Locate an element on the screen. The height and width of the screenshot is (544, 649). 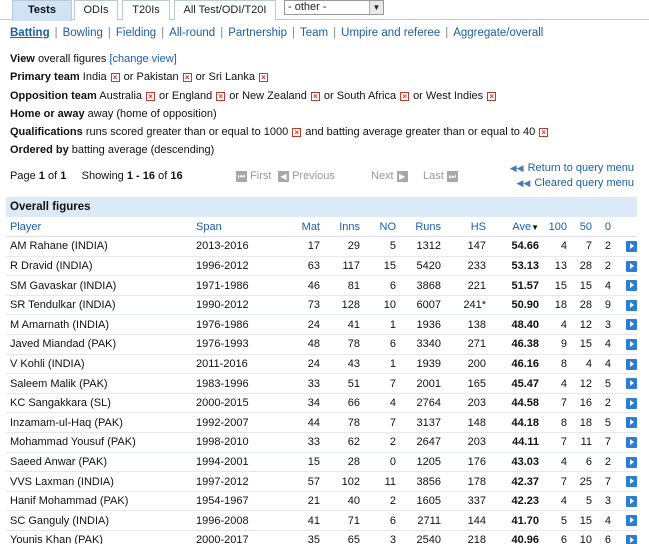
rewind-icon: ◀◀ is located at coordinates (523, 183).